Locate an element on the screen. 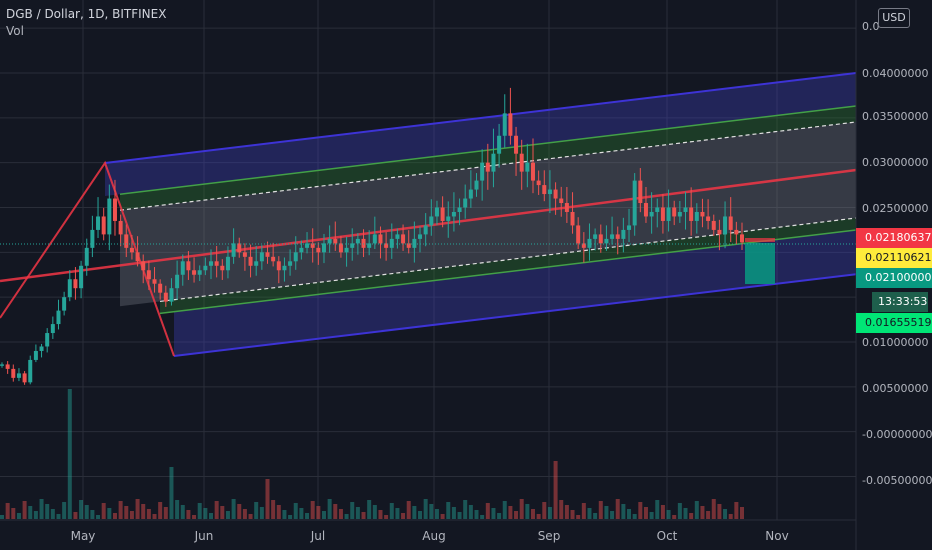 Image resolution: width=932 pixels, height=550 pixels. x-tick-label: Aug is located at coordinates (433, 536).